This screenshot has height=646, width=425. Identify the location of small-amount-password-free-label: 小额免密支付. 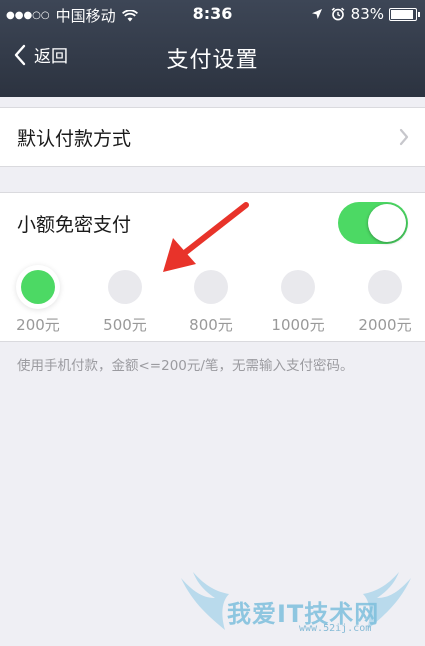
(74, 225).